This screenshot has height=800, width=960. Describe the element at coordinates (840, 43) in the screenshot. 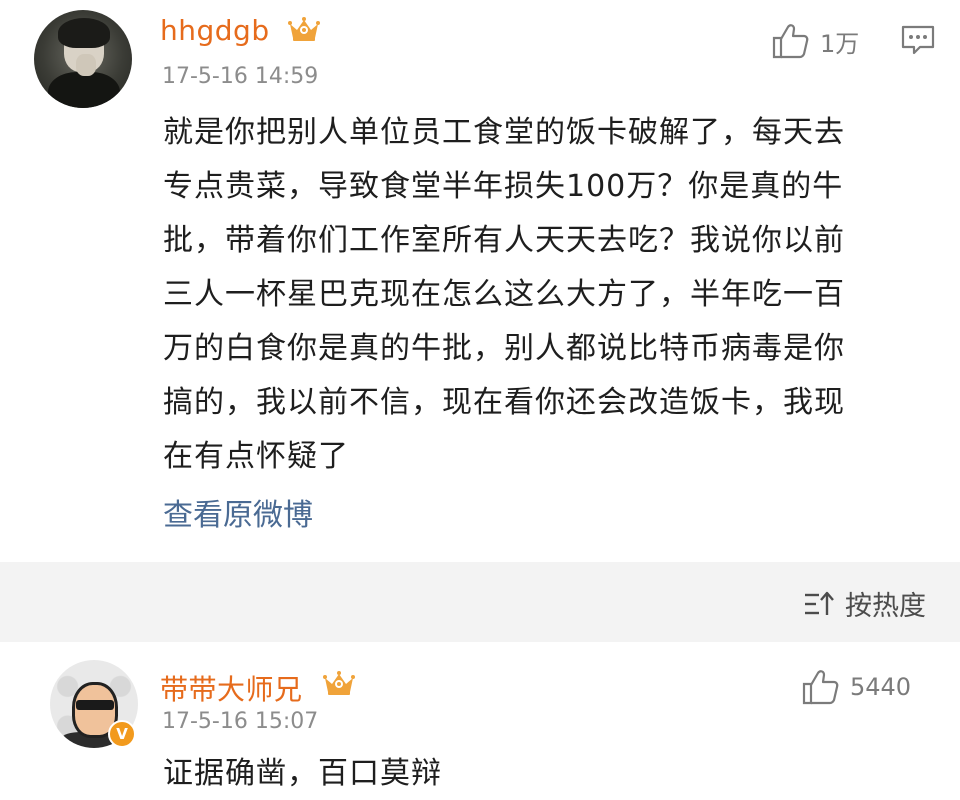

I see `like-count: 1万` at that location.